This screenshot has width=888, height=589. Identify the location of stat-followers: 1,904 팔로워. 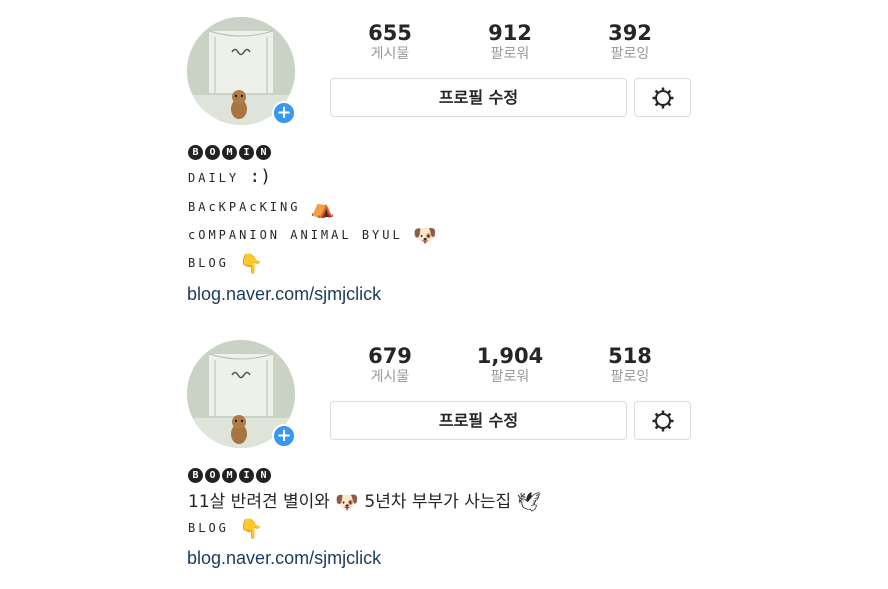
(510, 364).